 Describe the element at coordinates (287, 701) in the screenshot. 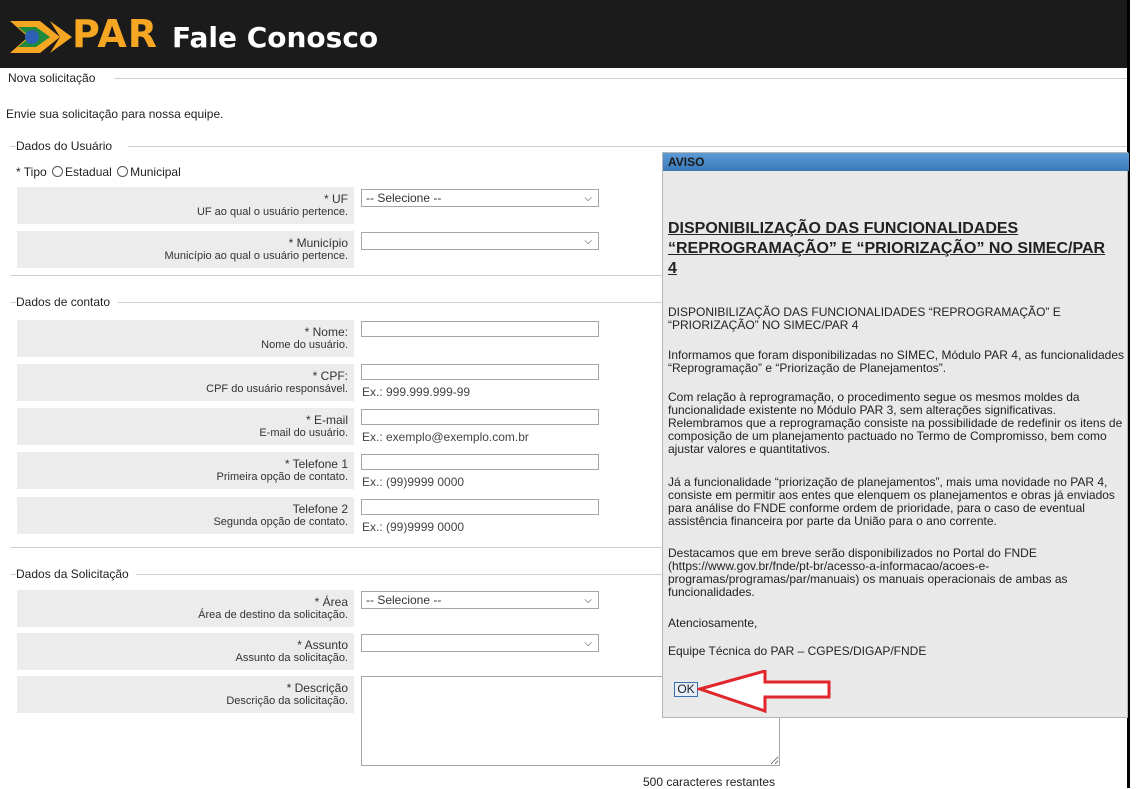

I see `descricao-sublabel: Descrição da solicitação.` at that location.